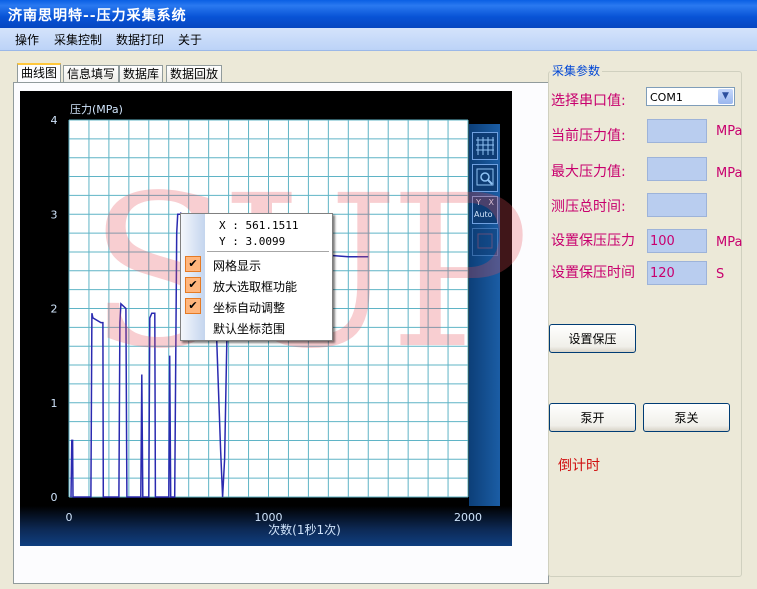 The width and height of the screenshot is (757, 589). I want to click on port-select: COM1 ▼, so click(690, 96).